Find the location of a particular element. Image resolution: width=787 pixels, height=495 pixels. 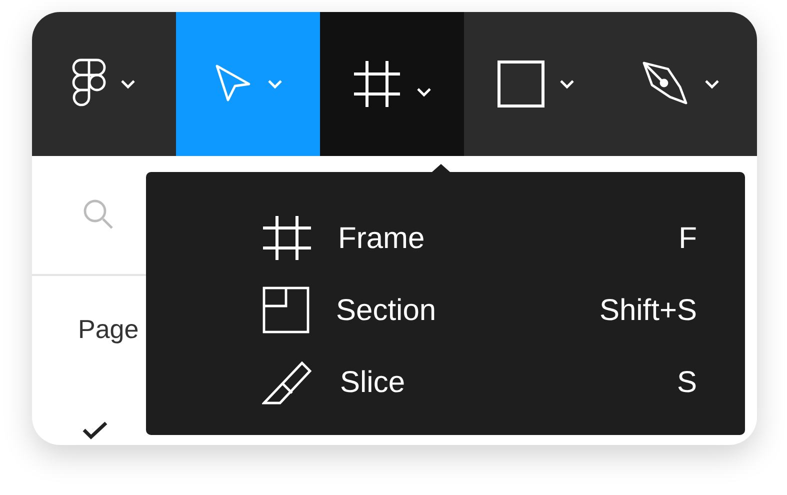

section-title: Page is located at coordinates (109, 329).